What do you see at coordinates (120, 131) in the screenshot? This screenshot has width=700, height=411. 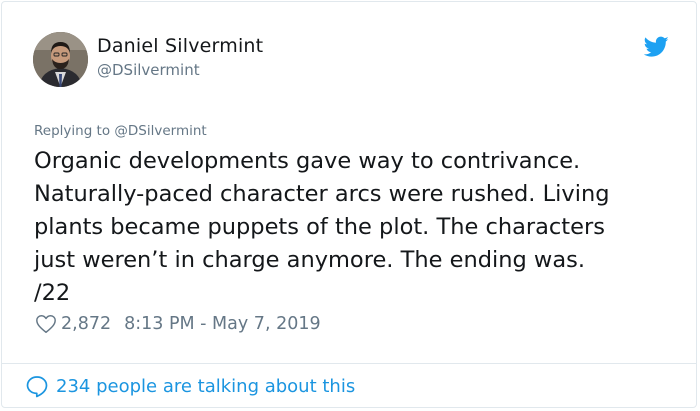 I see `replying-to: Replying to @DSilvermint` at bounding box center [120, 131].